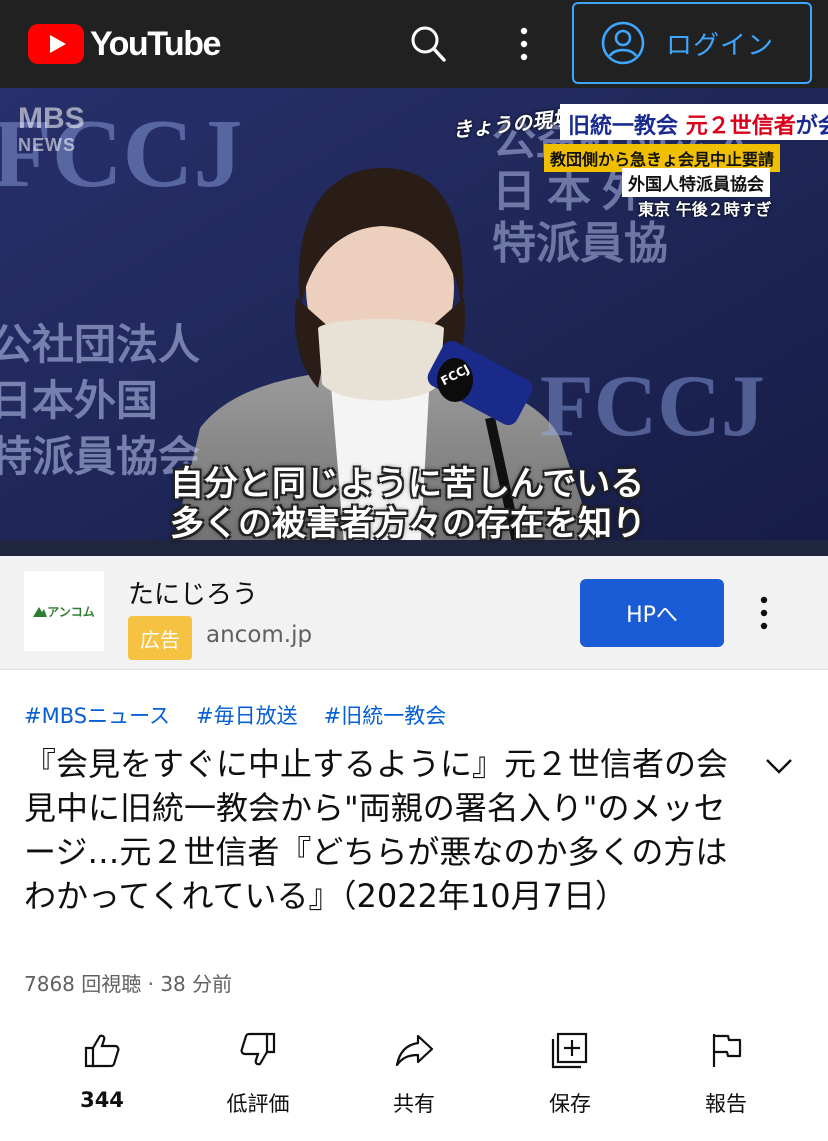 The image size is (828, 1141). Describe the element at coordinates (512, 124) in the screenshot. I see `chyron-show-name: きょうの現場` at that location.